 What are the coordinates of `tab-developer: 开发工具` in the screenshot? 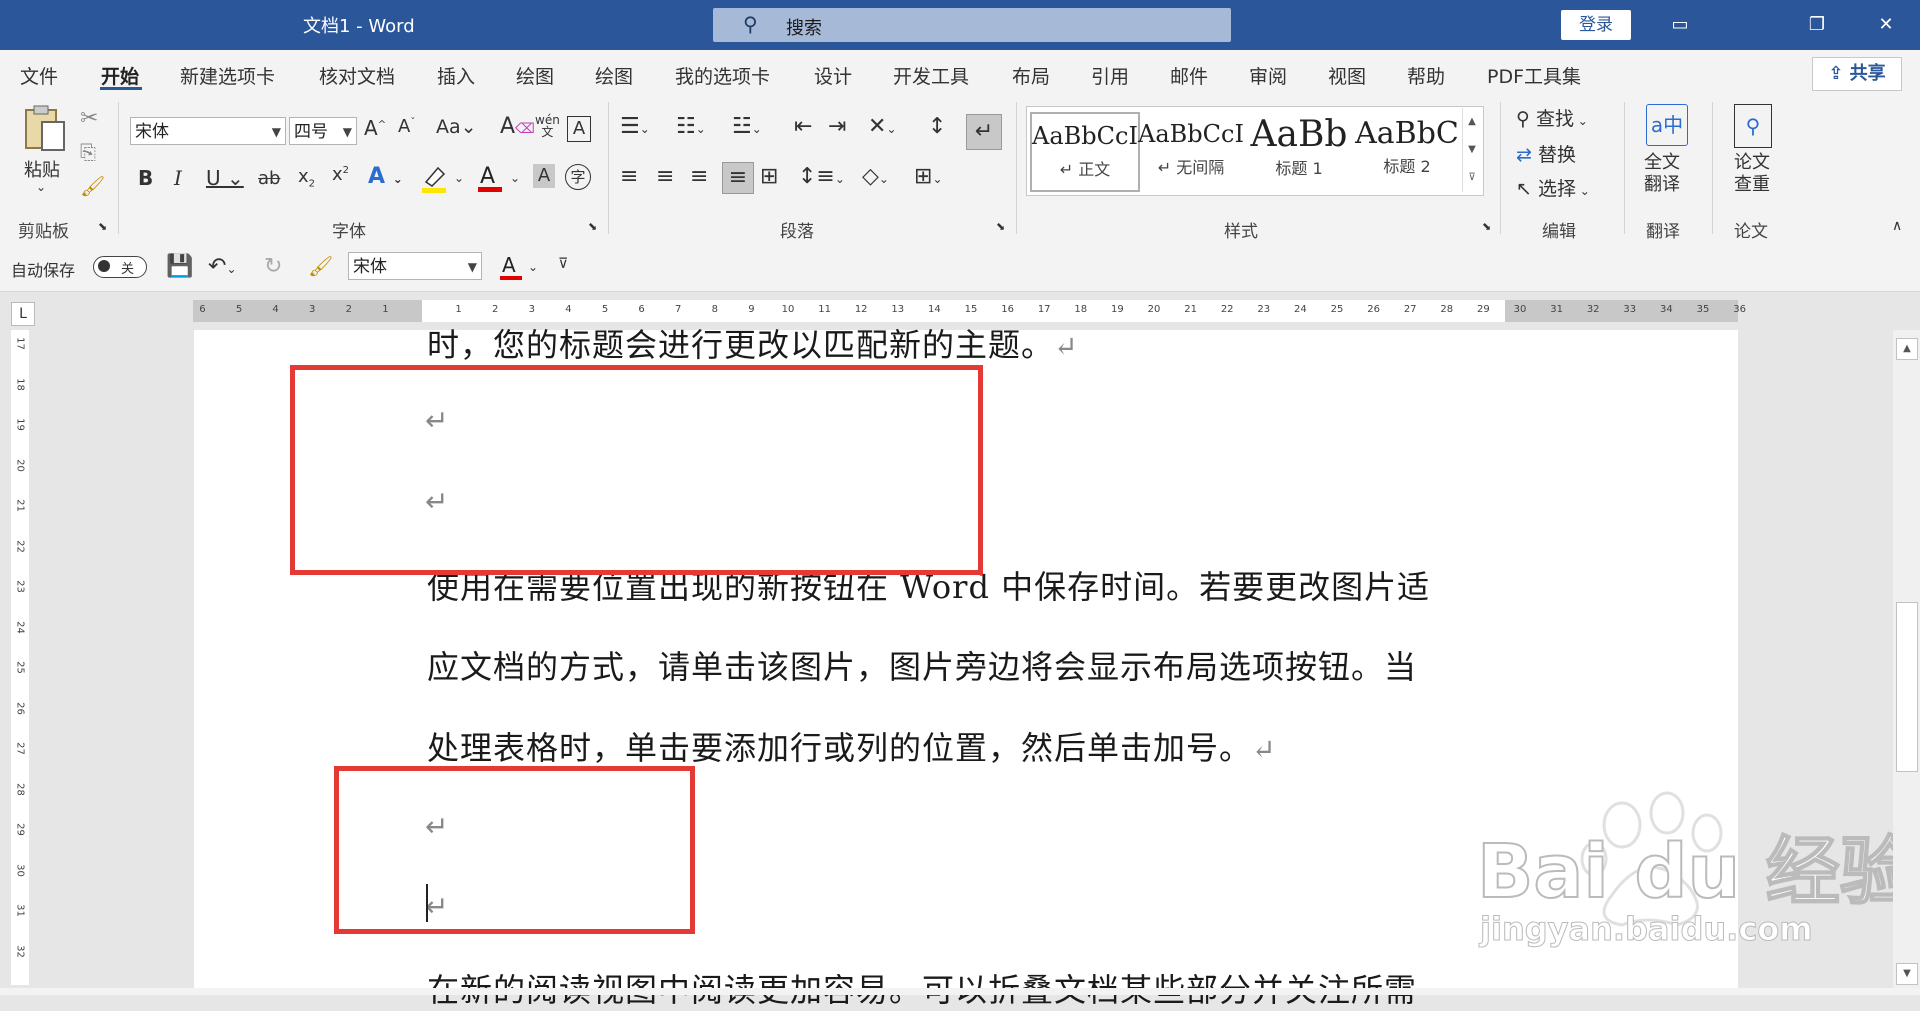 It's located at (931, 75).